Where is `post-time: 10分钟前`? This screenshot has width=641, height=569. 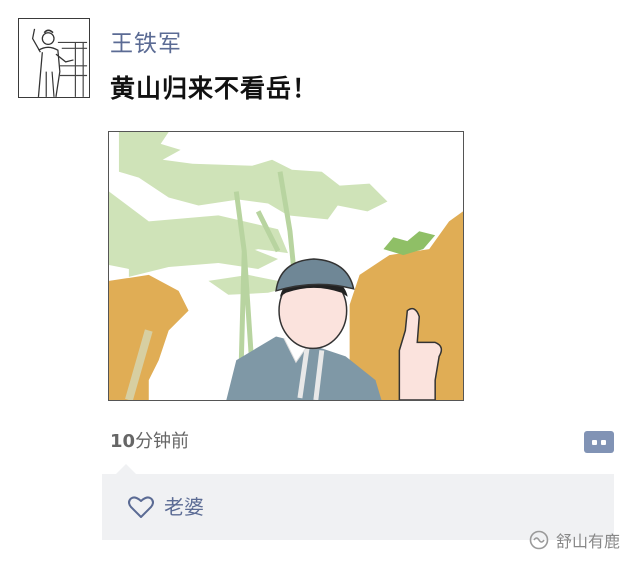
post-time: 10分钟前 is located at coordinates (149, 442).